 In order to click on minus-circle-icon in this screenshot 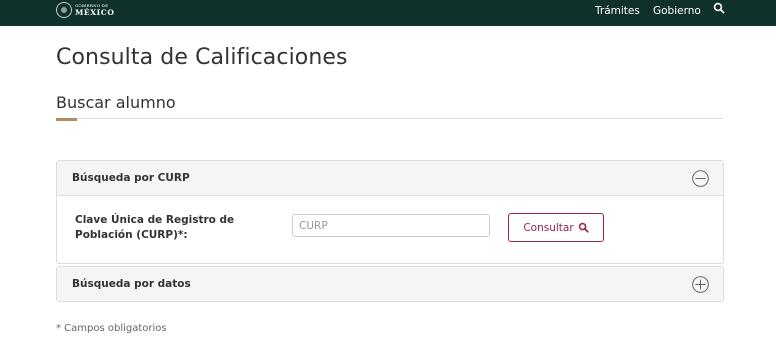, I will do `click(700, 178)`.